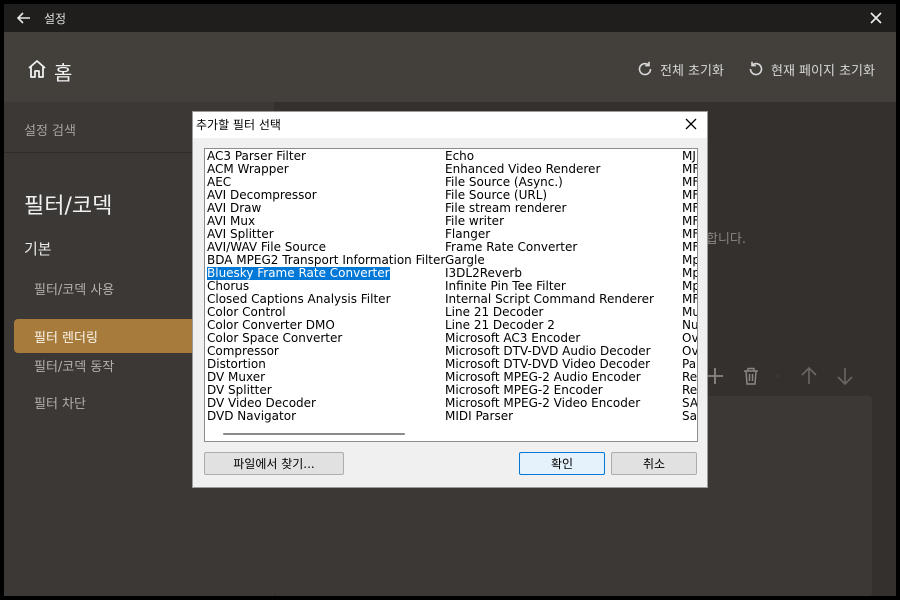  What do you see at coordinates (63, 73) in the screenshot?
I see `page-title: 홈` at bounding box center [63, 73].